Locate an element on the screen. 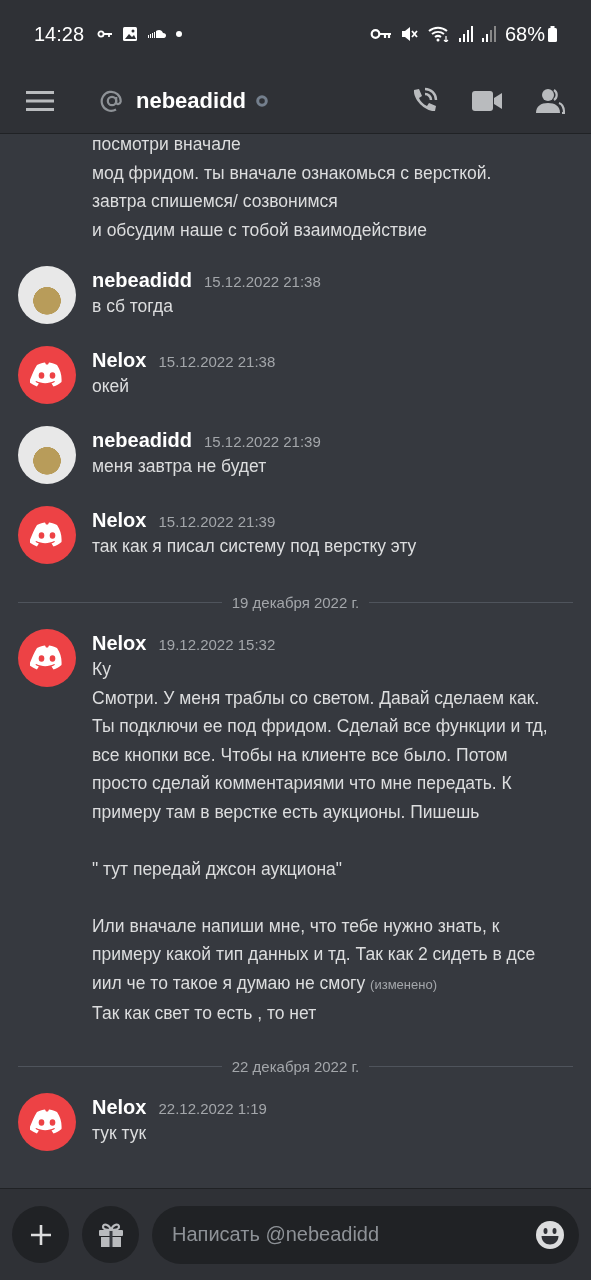 Image resolution: width=591 pixels, height=1280 pixels. plus-icon is located at coordinates (40, 1234).